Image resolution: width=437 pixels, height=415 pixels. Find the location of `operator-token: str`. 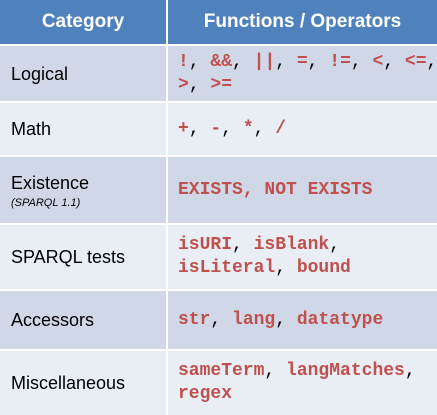

operator-token: str is located at coordinates (194, 319).